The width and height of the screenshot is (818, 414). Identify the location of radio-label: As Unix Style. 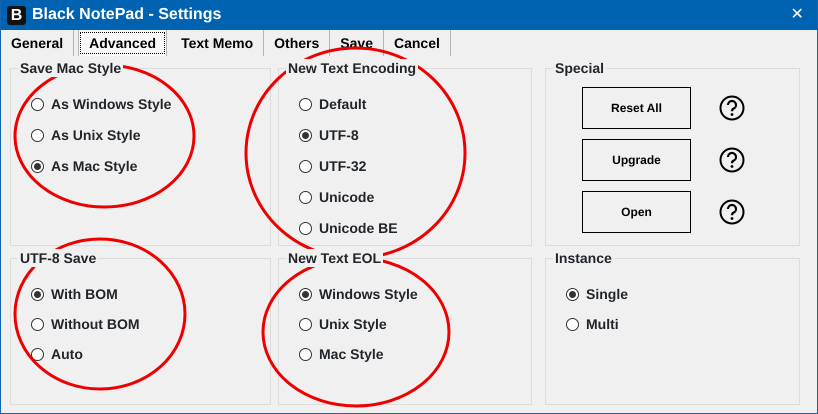
(95, 135).